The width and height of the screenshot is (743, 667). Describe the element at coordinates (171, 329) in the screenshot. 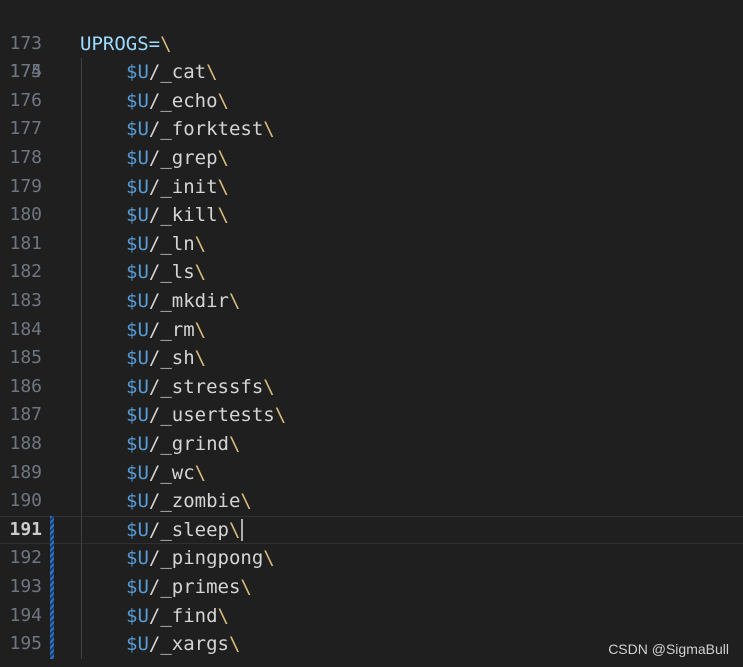

I see `program-path: /_rm` at that location.